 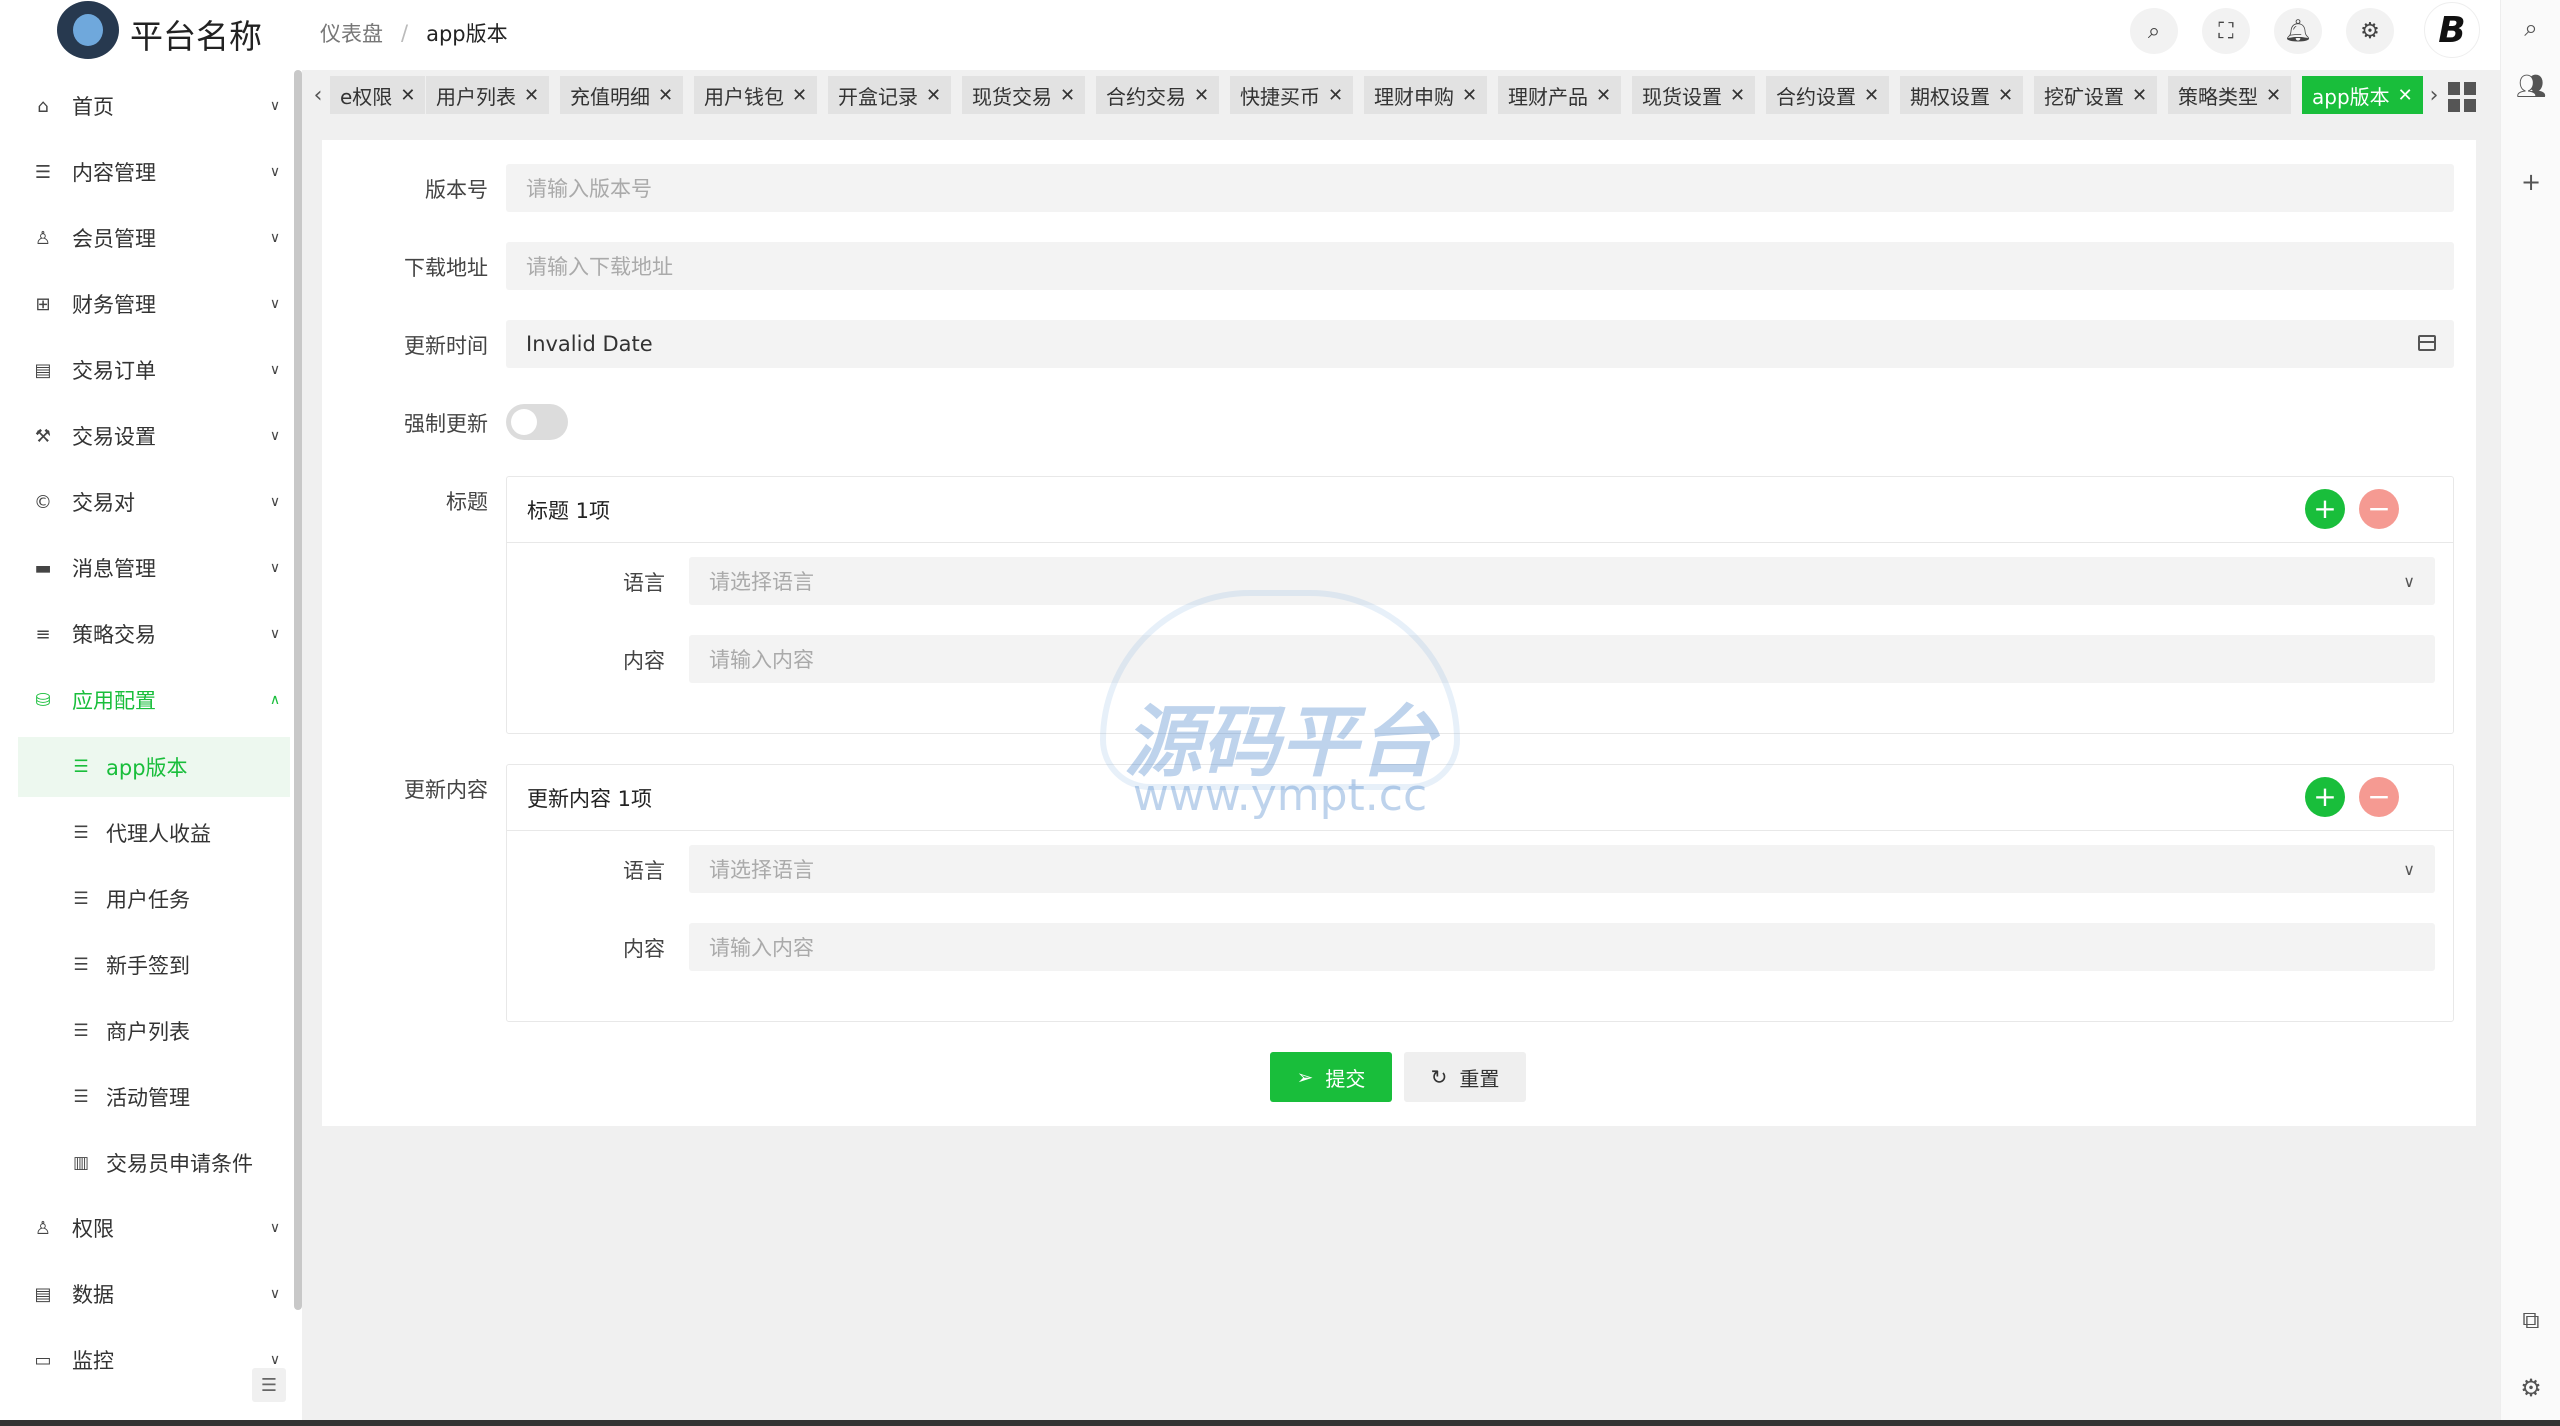 What do you see at coordinates (644, 949) in the screenshot?
I see `update-content-field-label: 内容` at bounding box center [644, 949].